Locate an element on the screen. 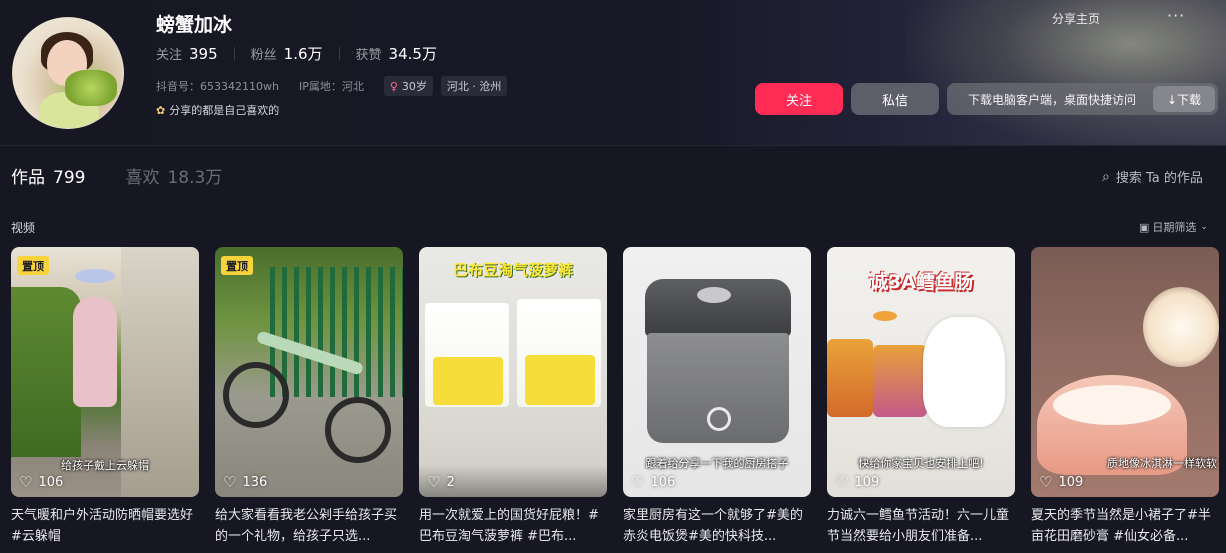  stat-followers-label: 粉丝 is located at coordinates (263, 55).